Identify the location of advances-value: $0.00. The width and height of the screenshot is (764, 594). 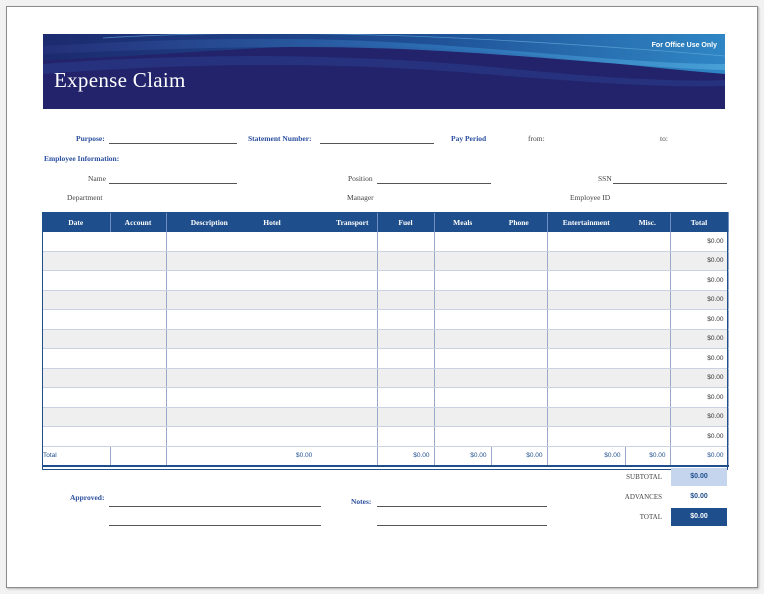
(699, 497).